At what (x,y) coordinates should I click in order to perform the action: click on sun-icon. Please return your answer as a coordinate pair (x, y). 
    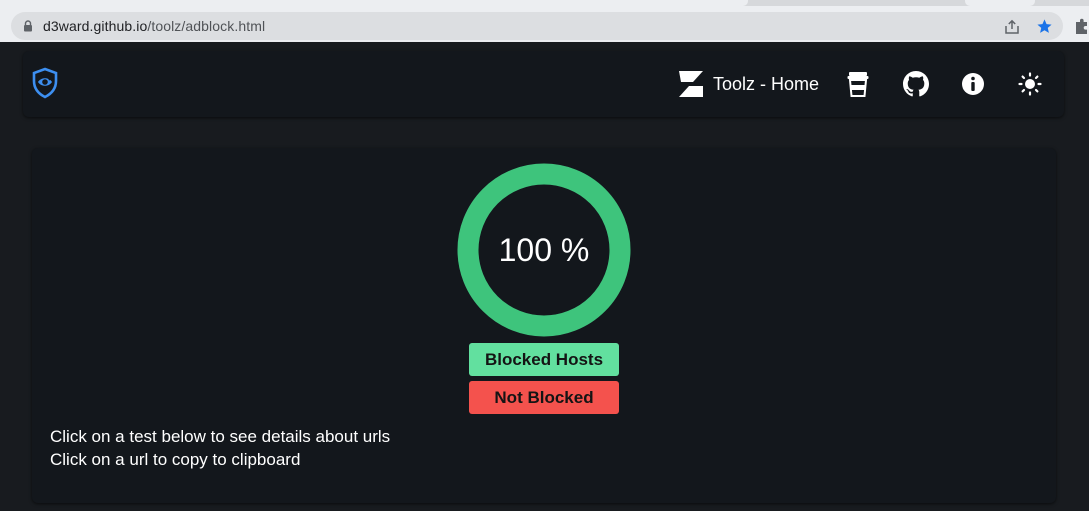
    Looking at the image, I should click on (1030, 84).